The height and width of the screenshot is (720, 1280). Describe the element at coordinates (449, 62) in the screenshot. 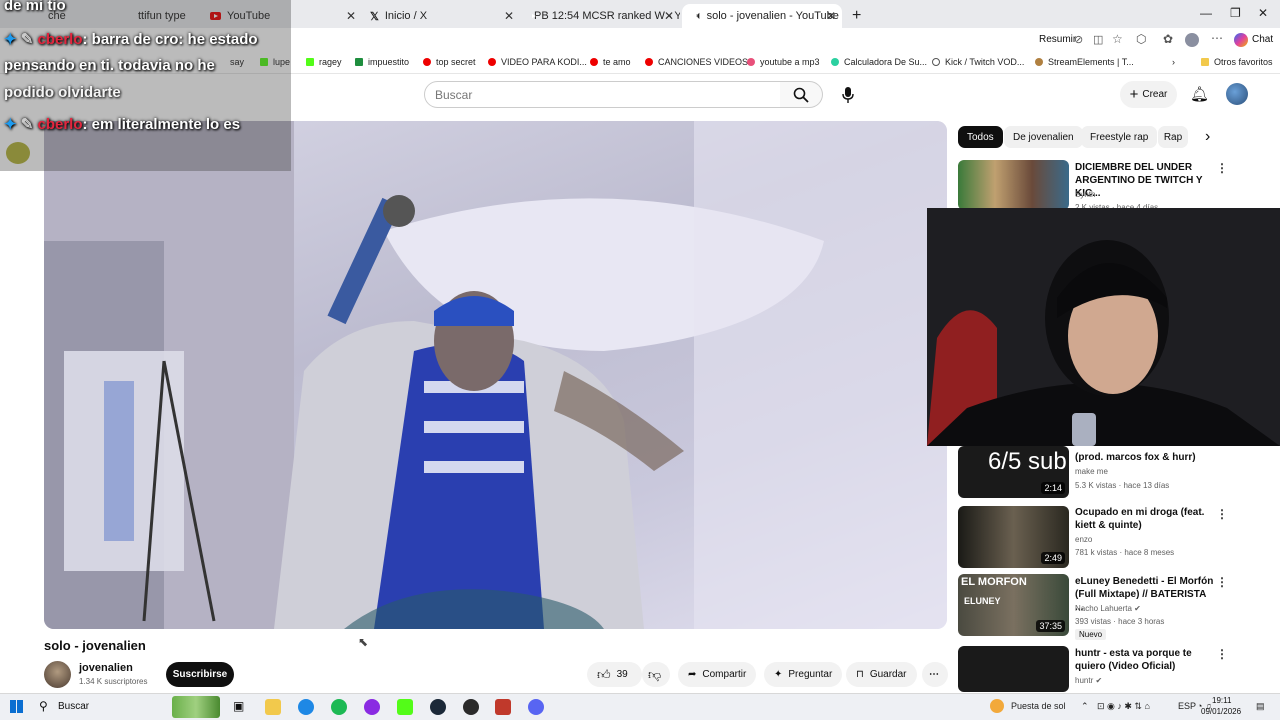

I see `bookmark-top-secret: top secret` at that location.